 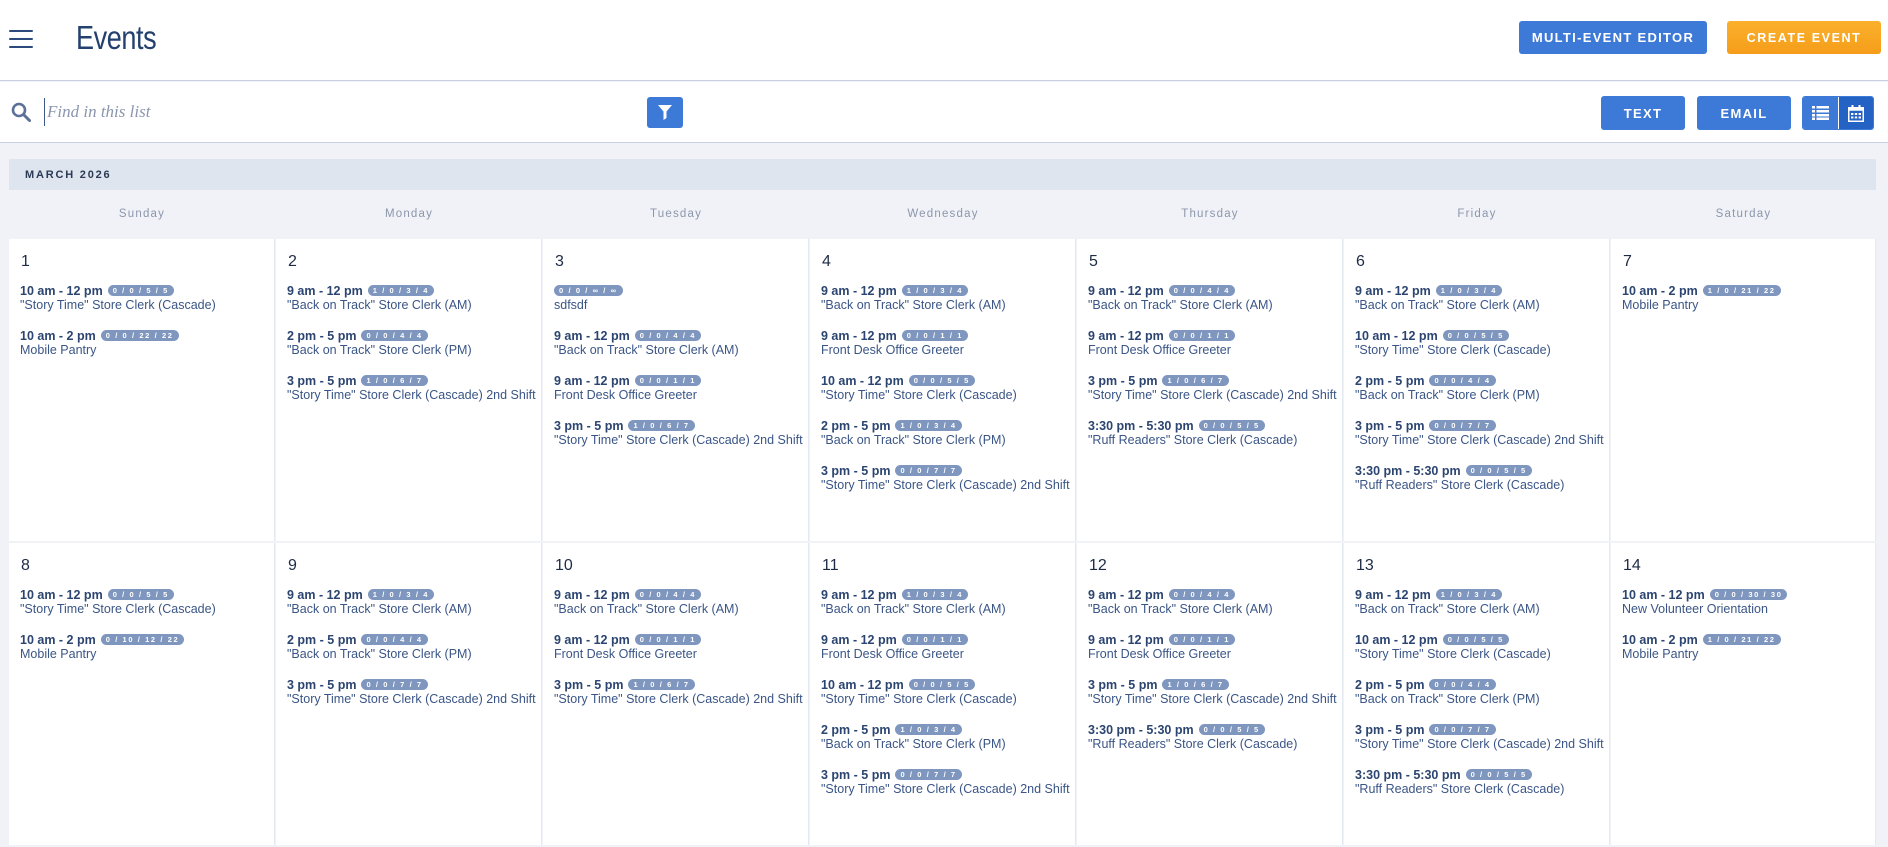 I want to click on create-event-button: CREATE EVENT, so click(x=1804, y=37).